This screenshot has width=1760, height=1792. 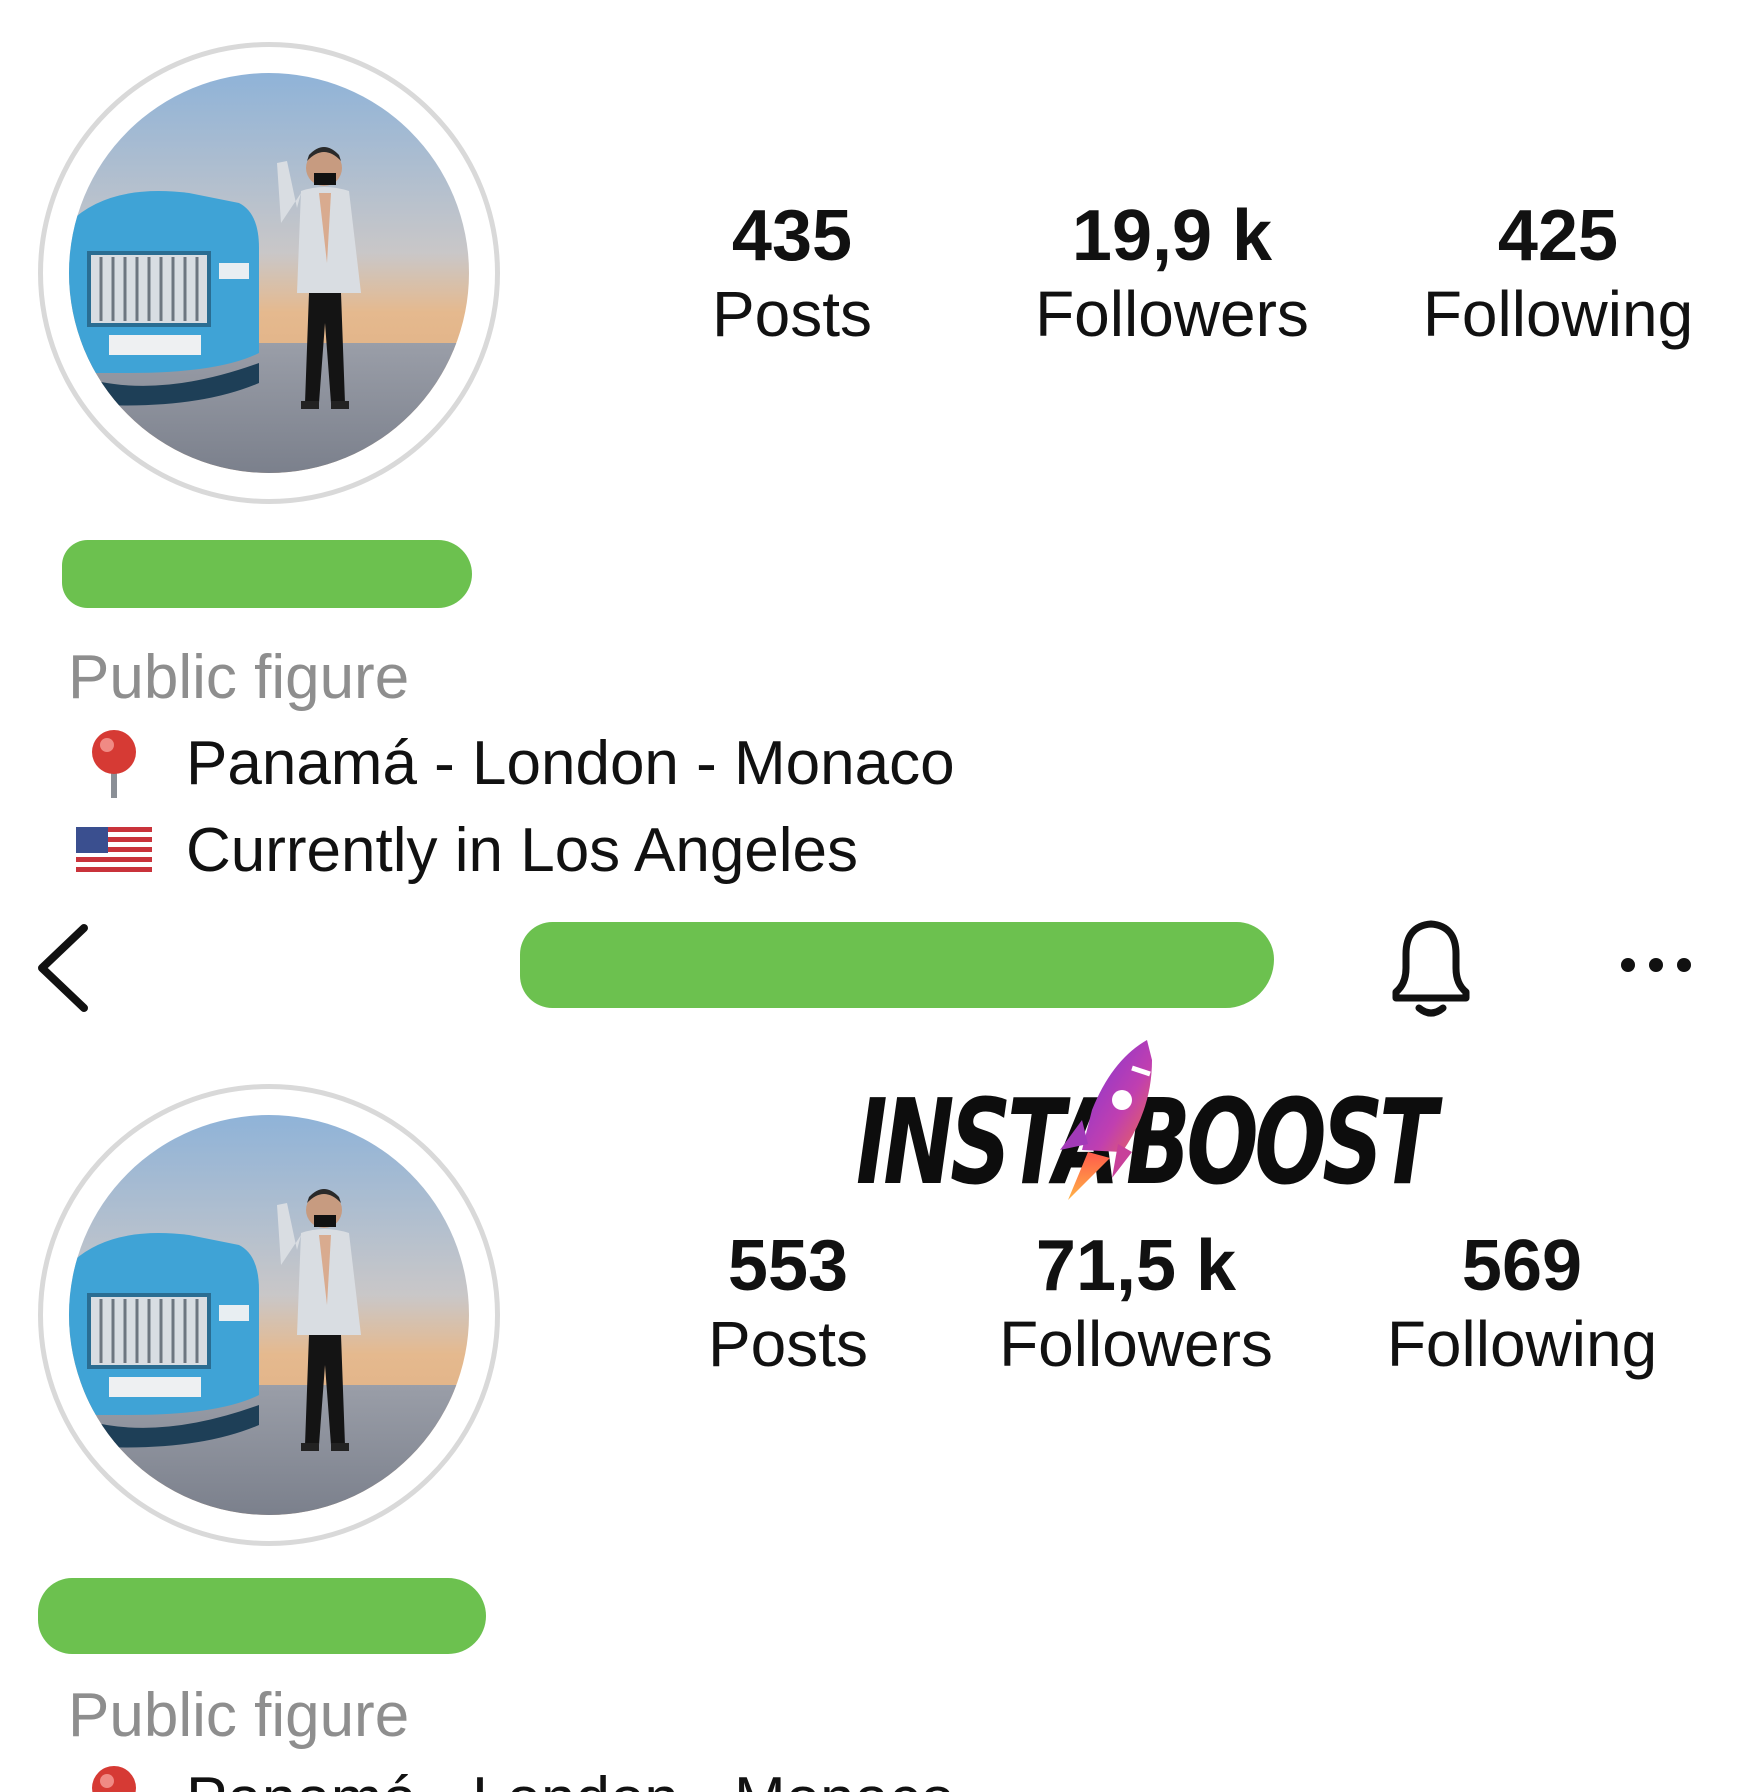 I want to click on following-count: 569, so click(x=1522, y=1266).